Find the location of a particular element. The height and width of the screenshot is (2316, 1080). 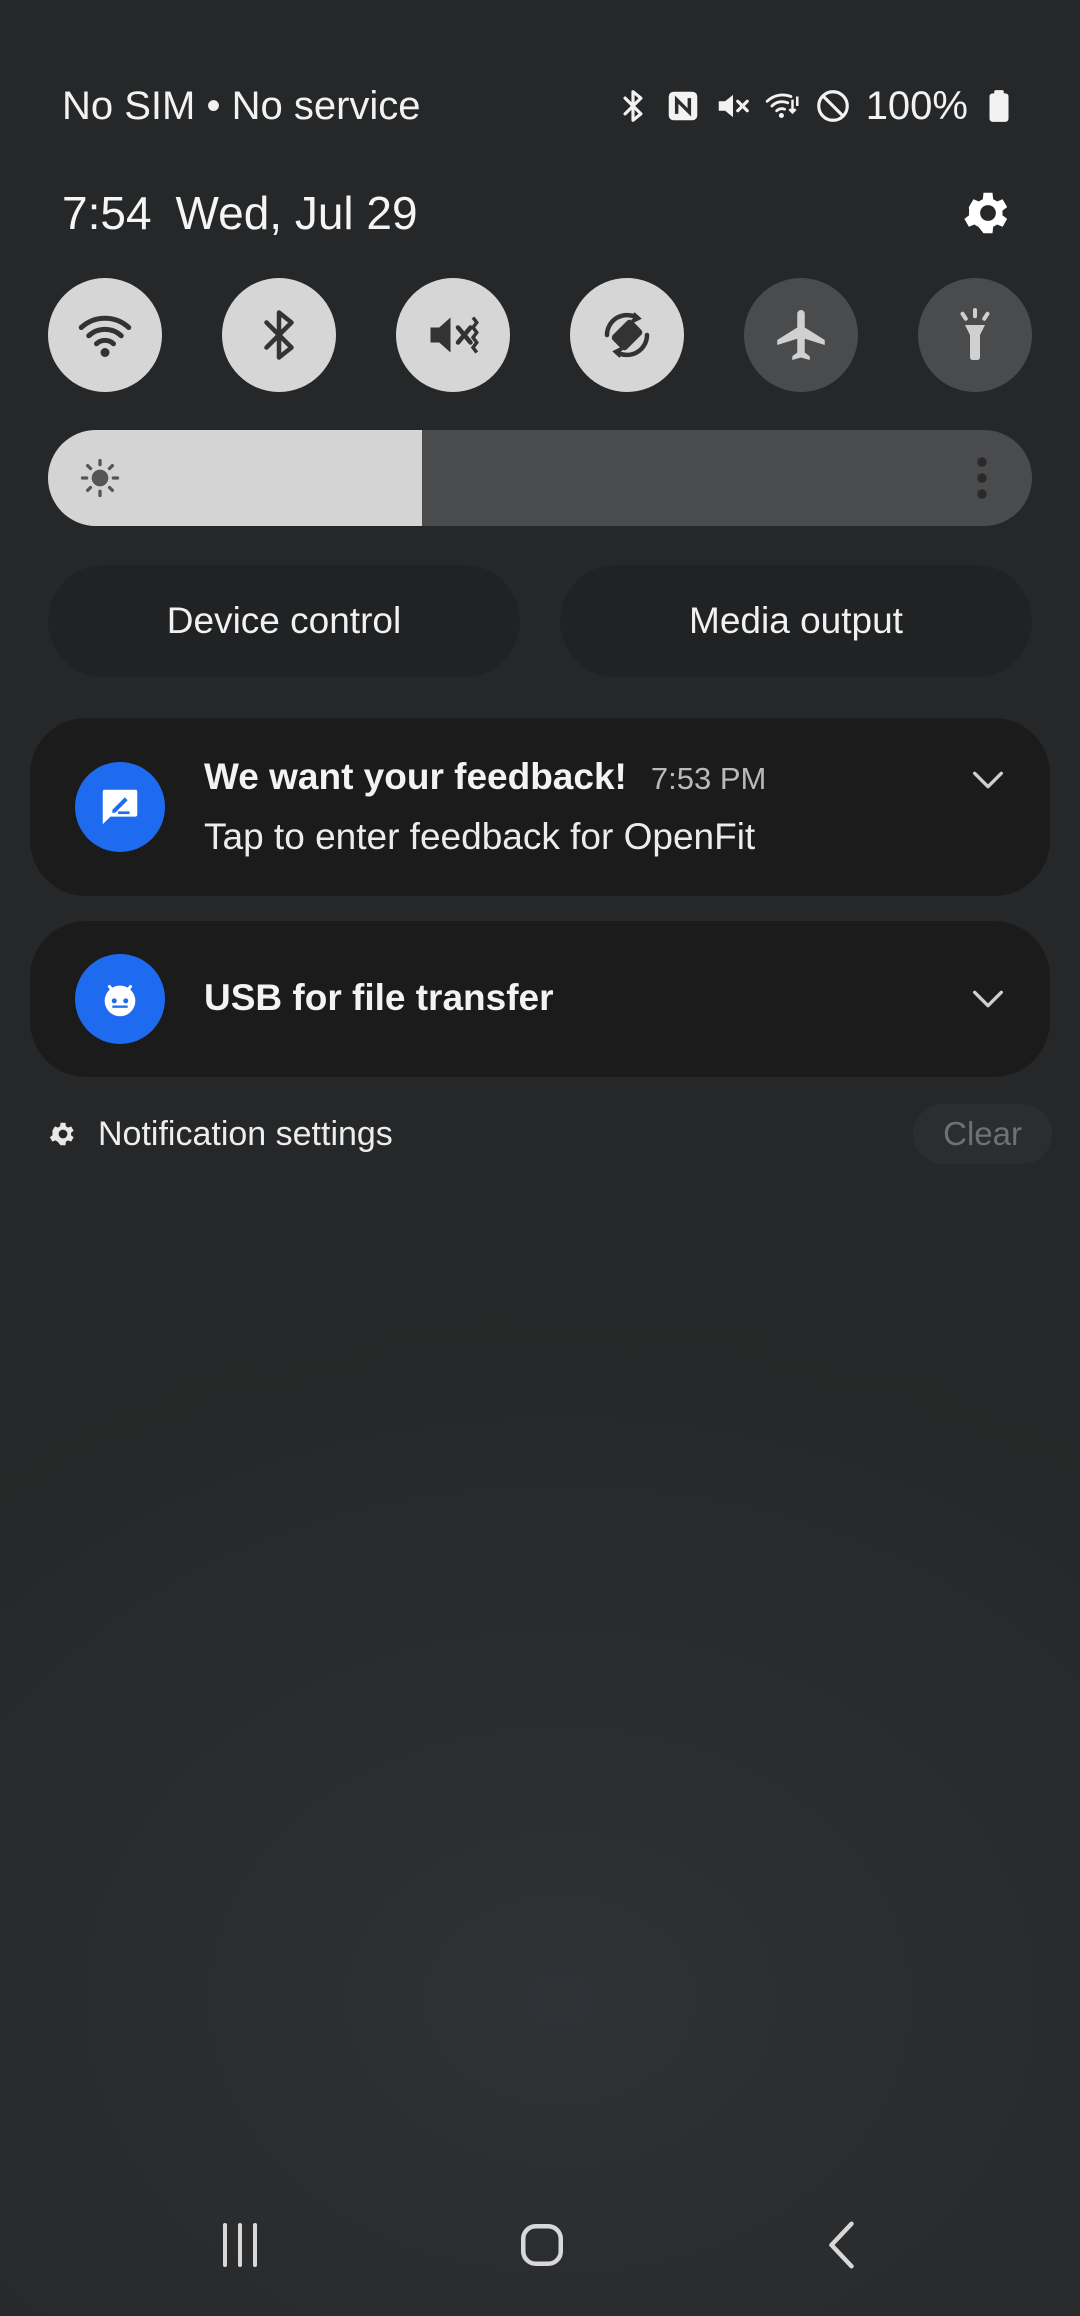

notification-title: USB for file transfer is located at coordinates (379, 997).